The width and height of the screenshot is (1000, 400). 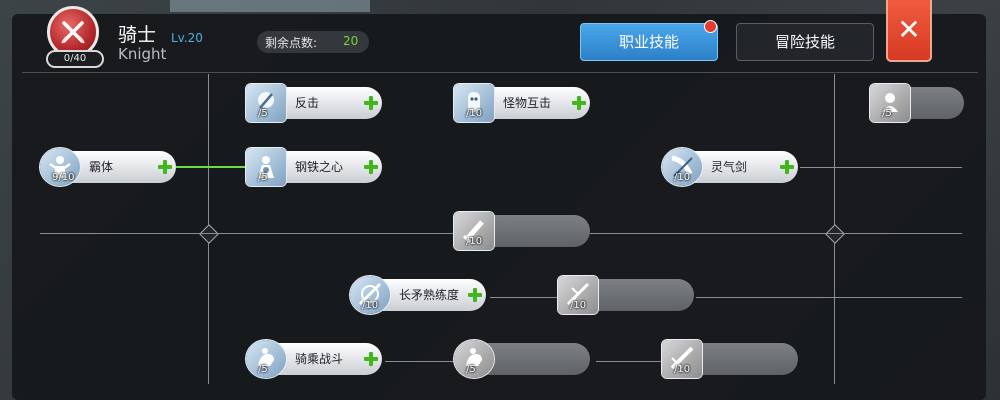 I want to click on skill-mid-locked: /10, so click(x=523, y=231).